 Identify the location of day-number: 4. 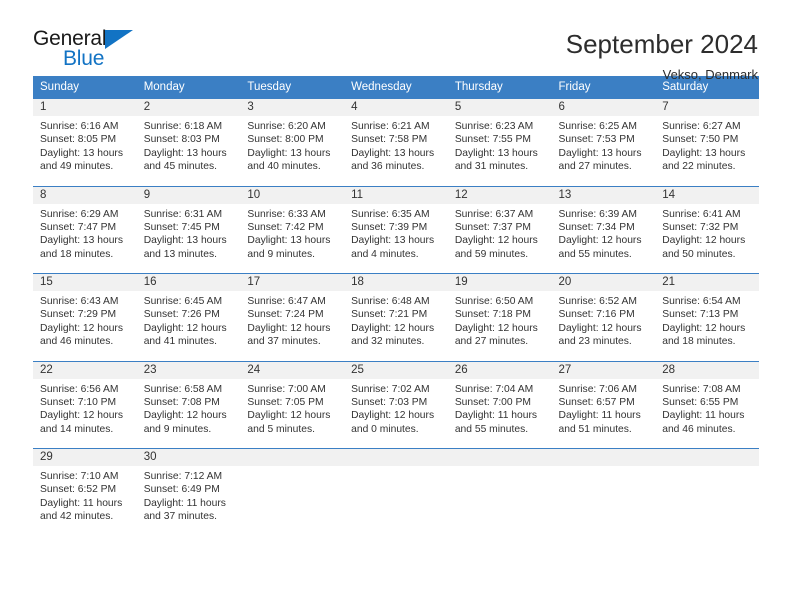
(396, 107).